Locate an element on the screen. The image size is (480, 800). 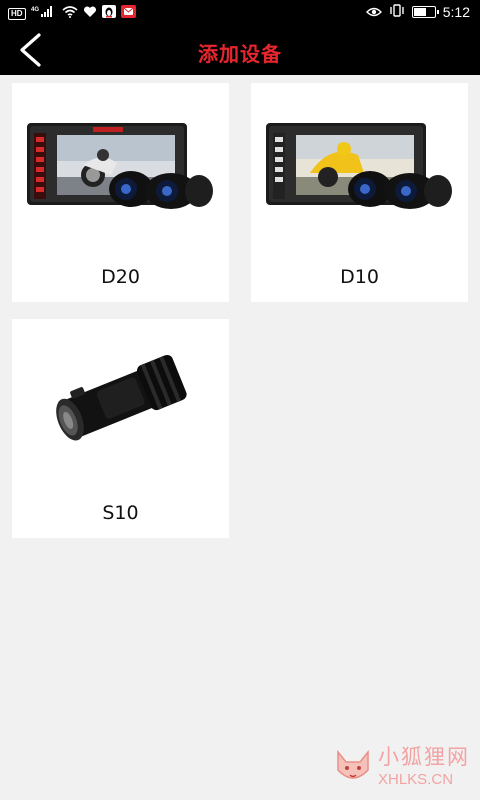
device-name: D10 is located at coordinates (359, 277).